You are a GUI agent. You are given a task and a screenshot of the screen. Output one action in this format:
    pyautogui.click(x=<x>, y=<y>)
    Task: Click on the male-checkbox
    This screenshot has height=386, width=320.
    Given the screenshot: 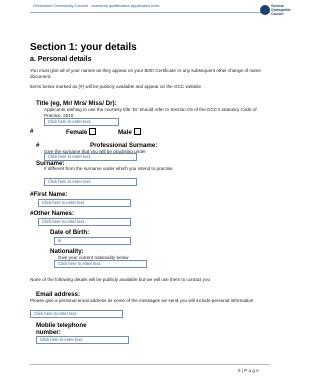 What is the action you would take?
    pyautogui.click(x=137, y=131)
    